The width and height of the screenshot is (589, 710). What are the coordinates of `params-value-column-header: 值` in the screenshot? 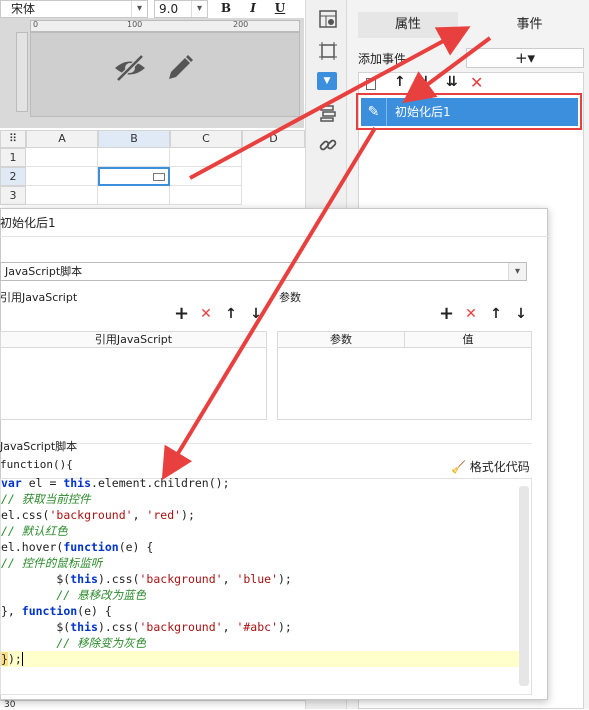 It's located at (468, 340).